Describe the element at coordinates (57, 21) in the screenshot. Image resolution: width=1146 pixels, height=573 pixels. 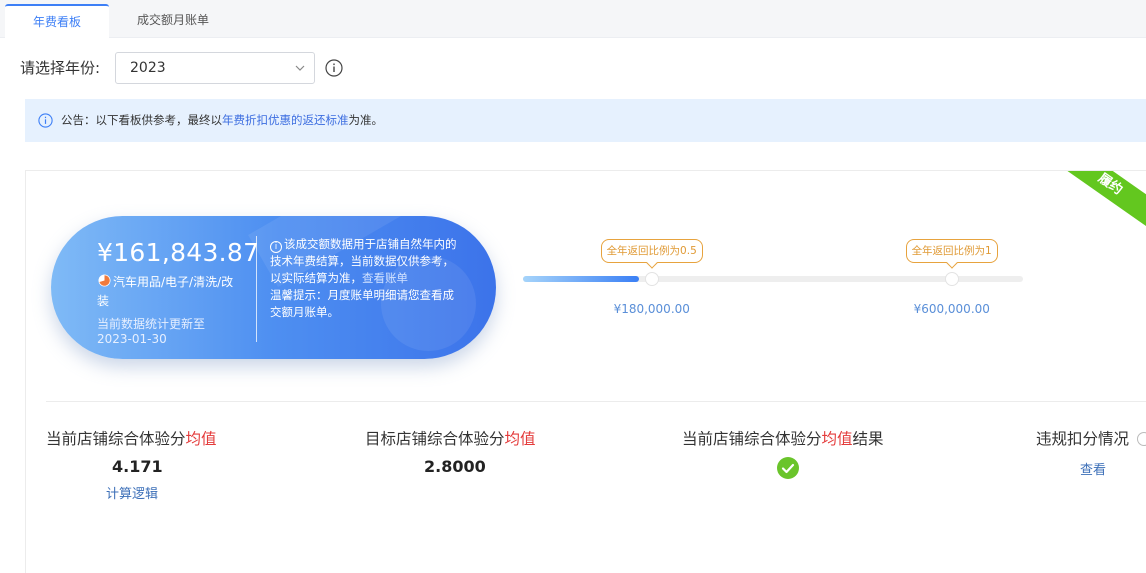
I see `tab-annual-fee-board: 年费看板` at that location.